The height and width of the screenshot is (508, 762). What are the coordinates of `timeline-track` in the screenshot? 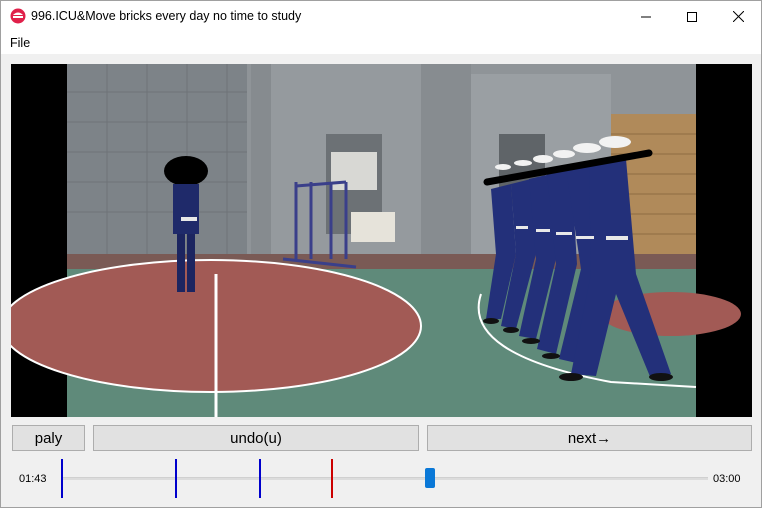 It's located at (384, 478).